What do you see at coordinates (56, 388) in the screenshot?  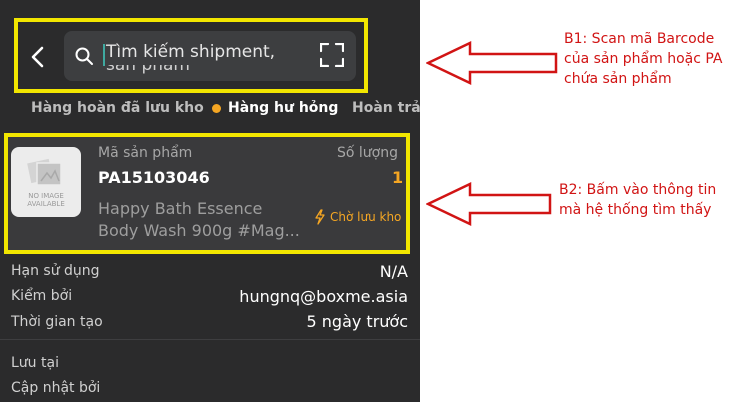 I see `updated-by-label: Cập nhật bởi` at bounding box center [56, 388].